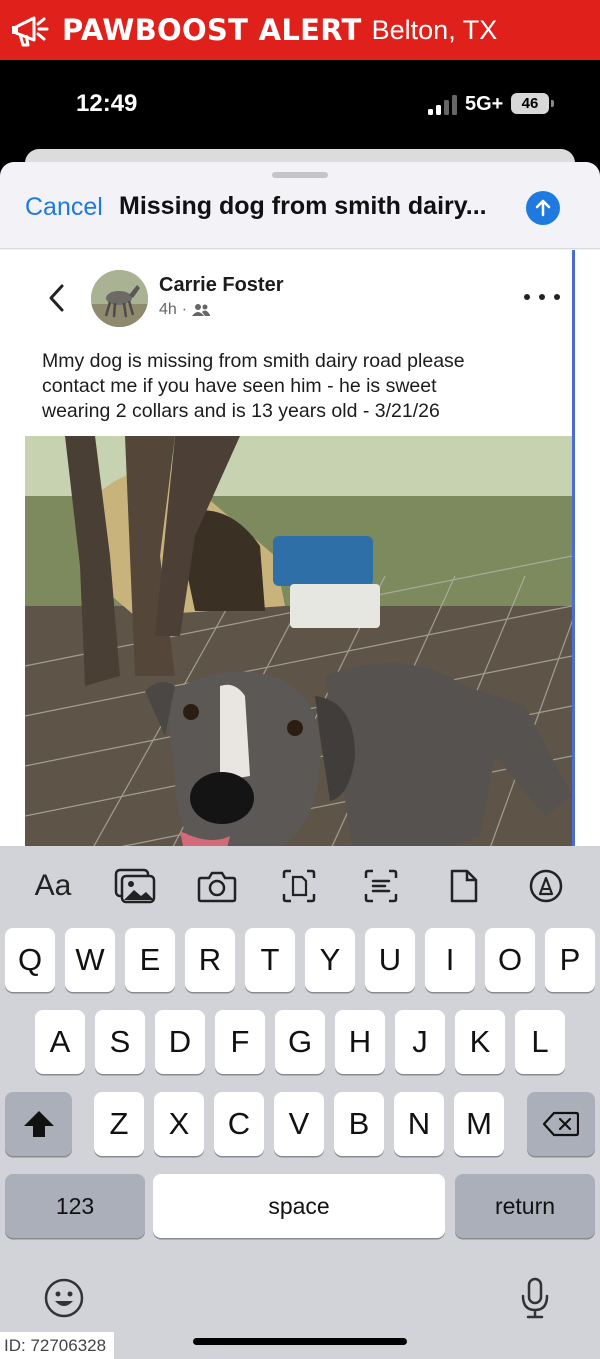 The height and width of the screenshot is (1359, 600). I want to click on numbers-key: 123, so click(75, 1206).